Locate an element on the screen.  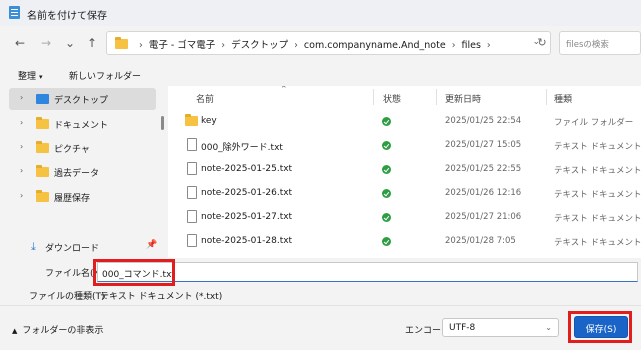
pin-icon: 📌 is located at coordinates (151, 245).